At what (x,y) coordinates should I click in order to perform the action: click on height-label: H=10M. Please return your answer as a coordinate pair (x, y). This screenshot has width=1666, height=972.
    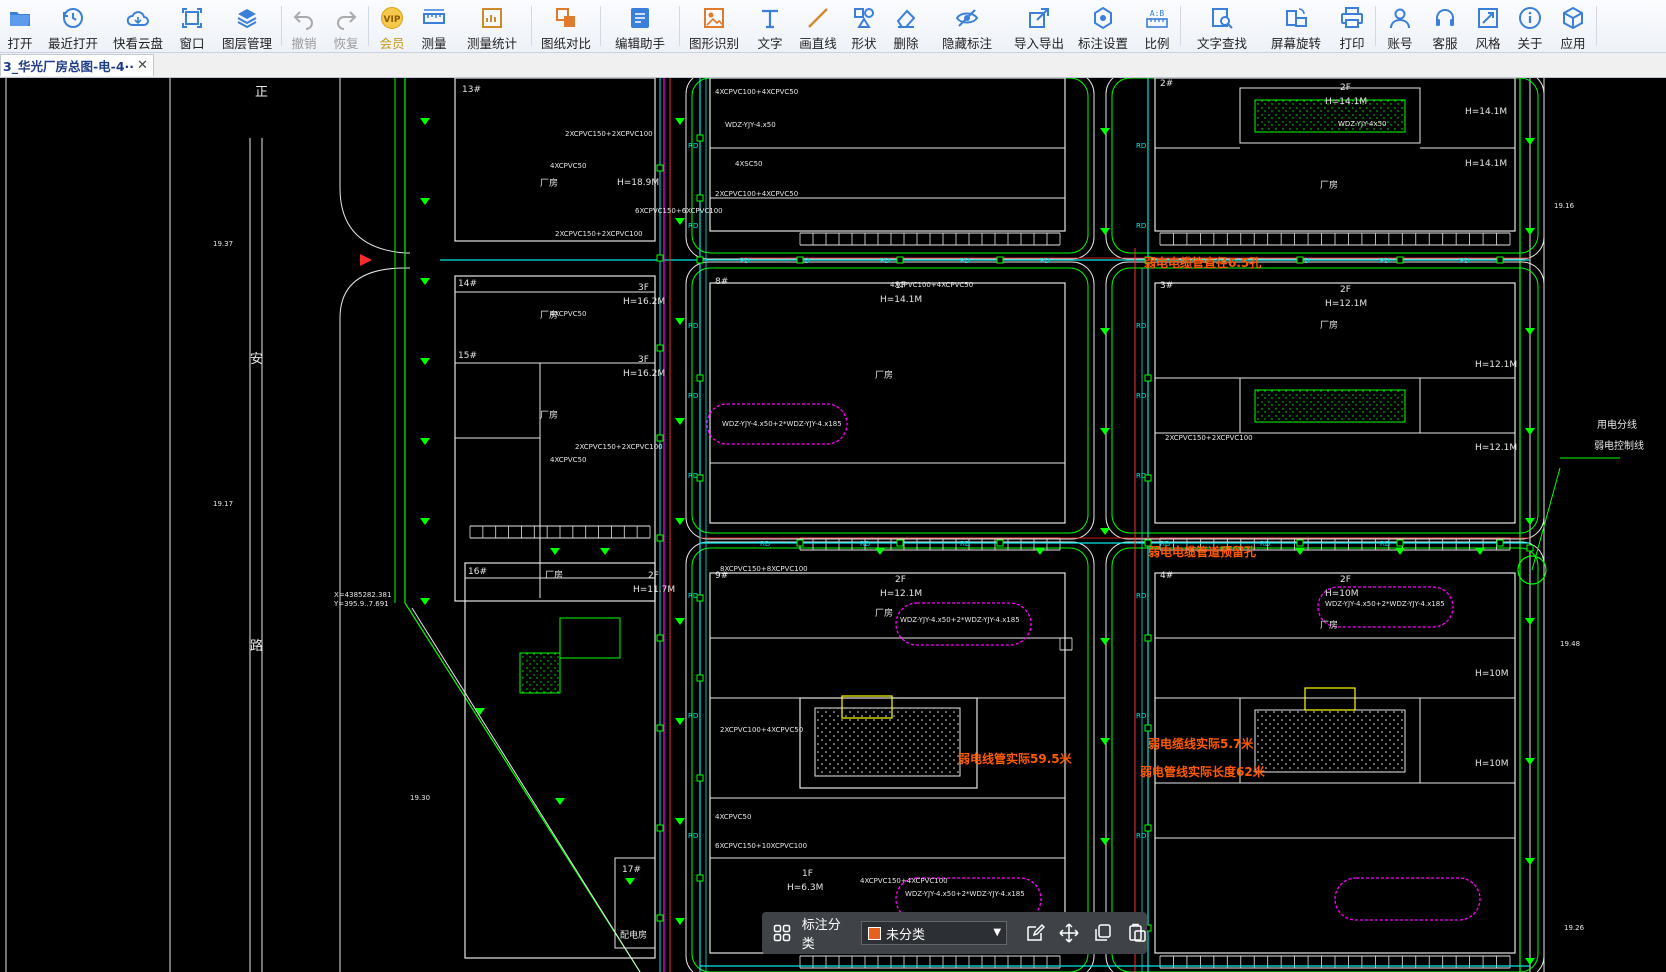
    Looking at the image, I should click on (1492, 674).